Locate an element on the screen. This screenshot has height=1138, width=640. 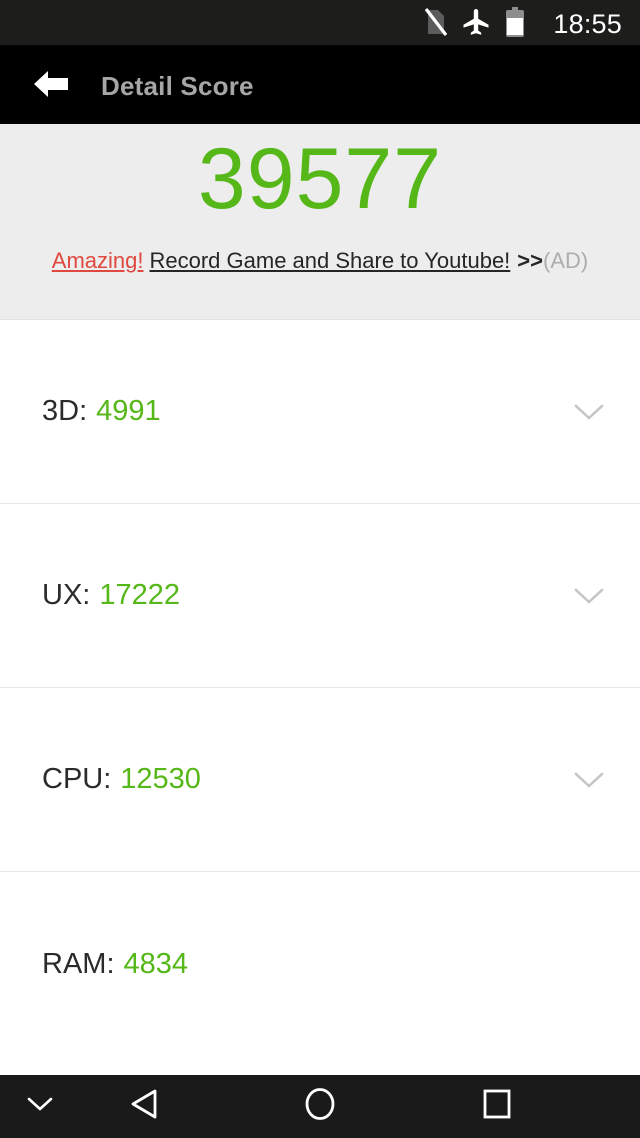
page-title: Detail Score is located at coordinates (177, 85).